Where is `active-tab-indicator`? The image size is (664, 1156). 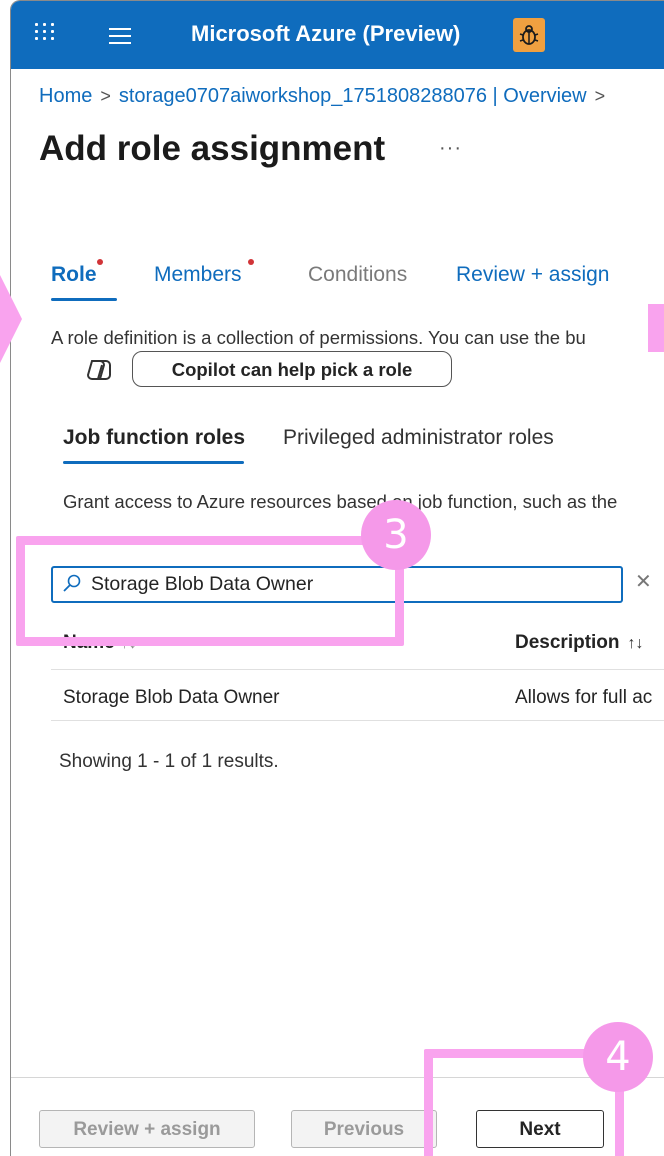 active-tab-indicator is located at coordinates (84, 299).